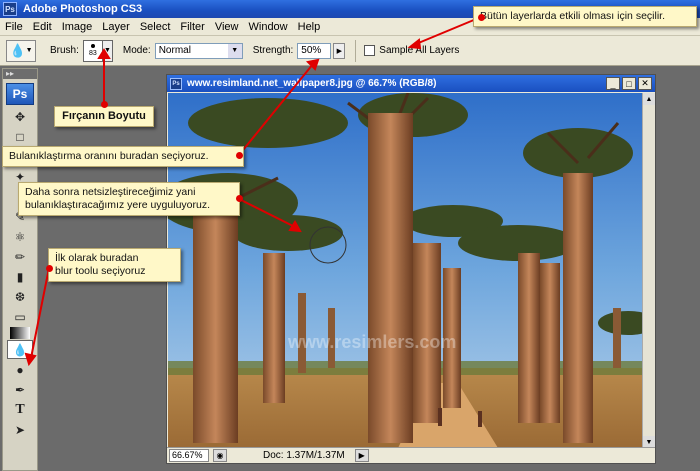 The height and width of the screenshot is (471, 700). What do you see at coordinates (198, 50) in the screenshot?
I see `mode-select: Normal ▼` at bounding box center [198, 50].